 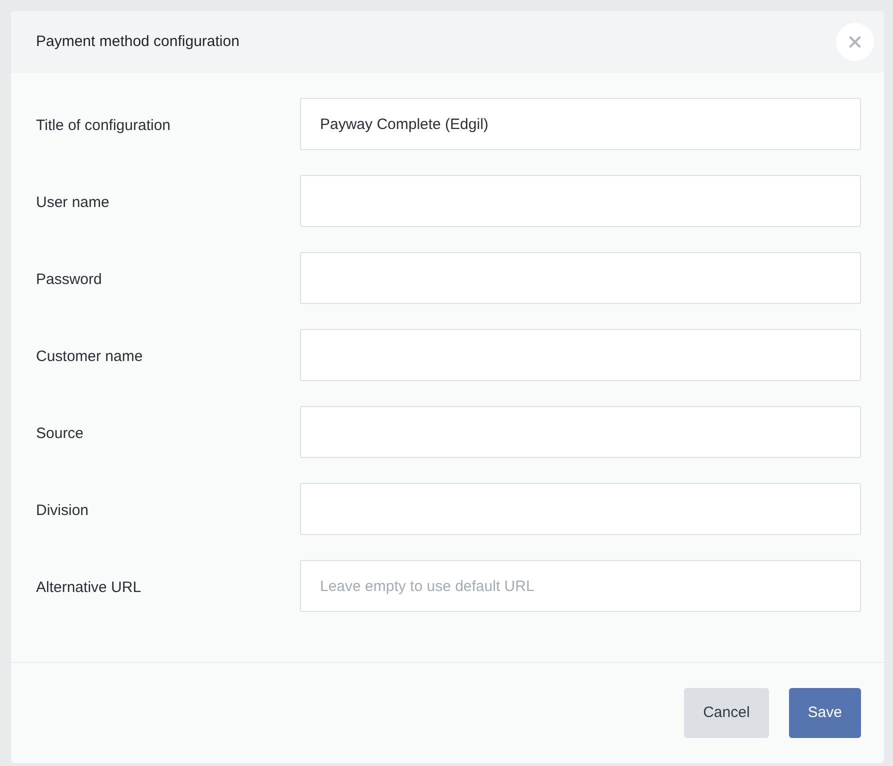 I want to click on save-button: Save, so click(x=824, y=713).